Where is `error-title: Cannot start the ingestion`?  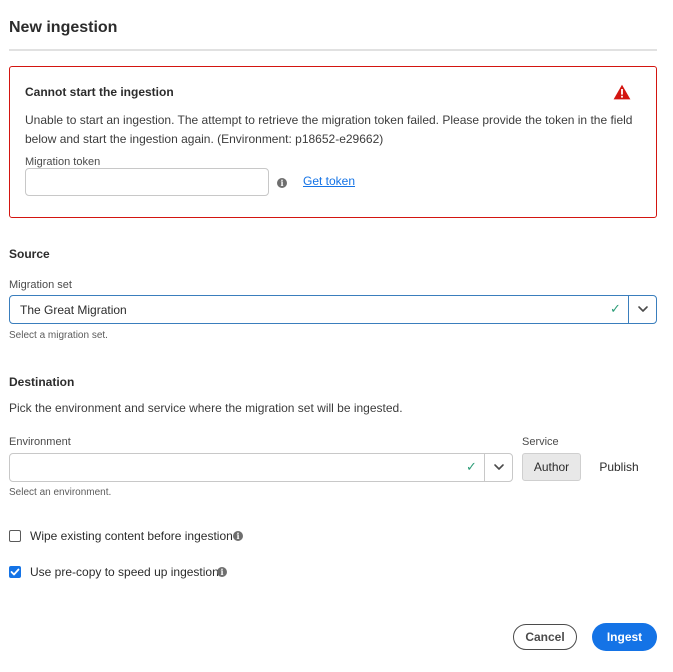
error-title: Cannot start the ingestion is located at coordinates (99, 92).